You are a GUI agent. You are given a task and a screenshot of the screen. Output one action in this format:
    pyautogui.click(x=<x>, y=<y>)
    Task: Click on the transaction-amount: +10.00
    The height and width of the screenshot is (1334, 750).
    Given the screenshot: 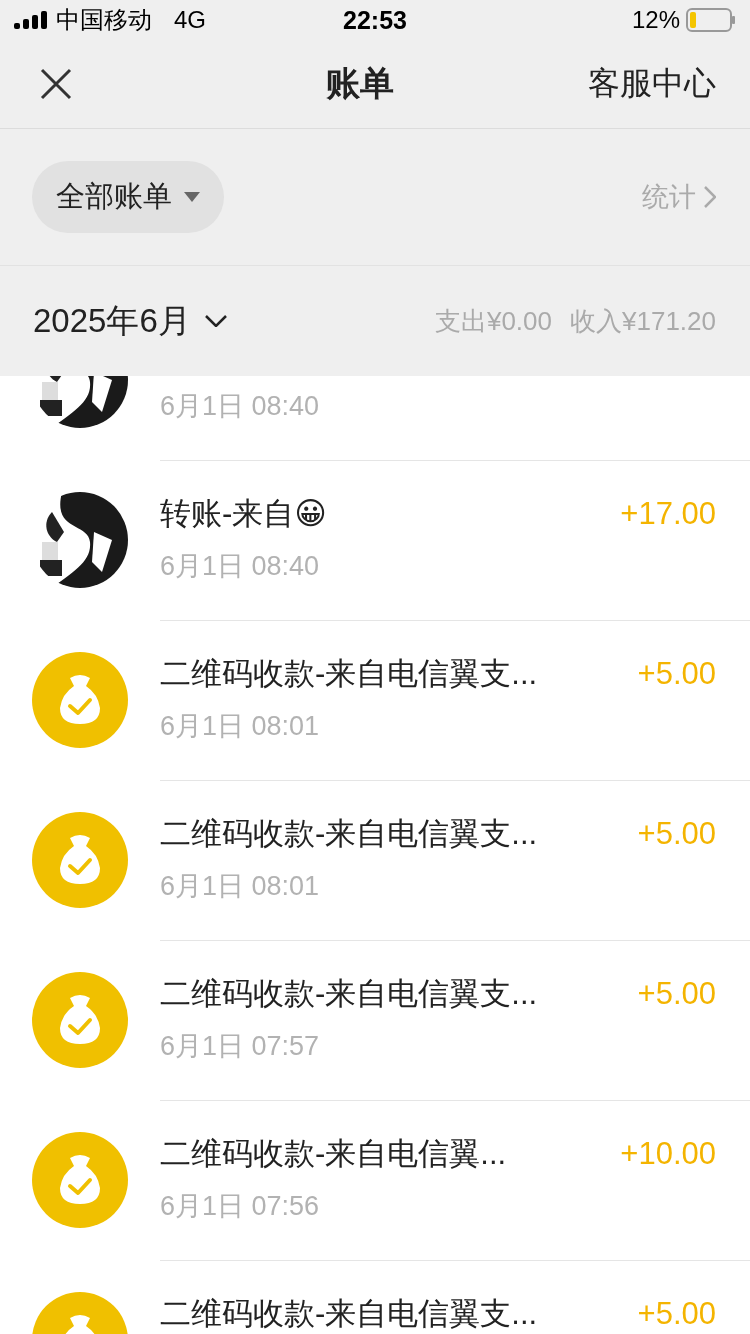 What is the action you would take?
    pyautogui.click(x=668, y=1153)
    